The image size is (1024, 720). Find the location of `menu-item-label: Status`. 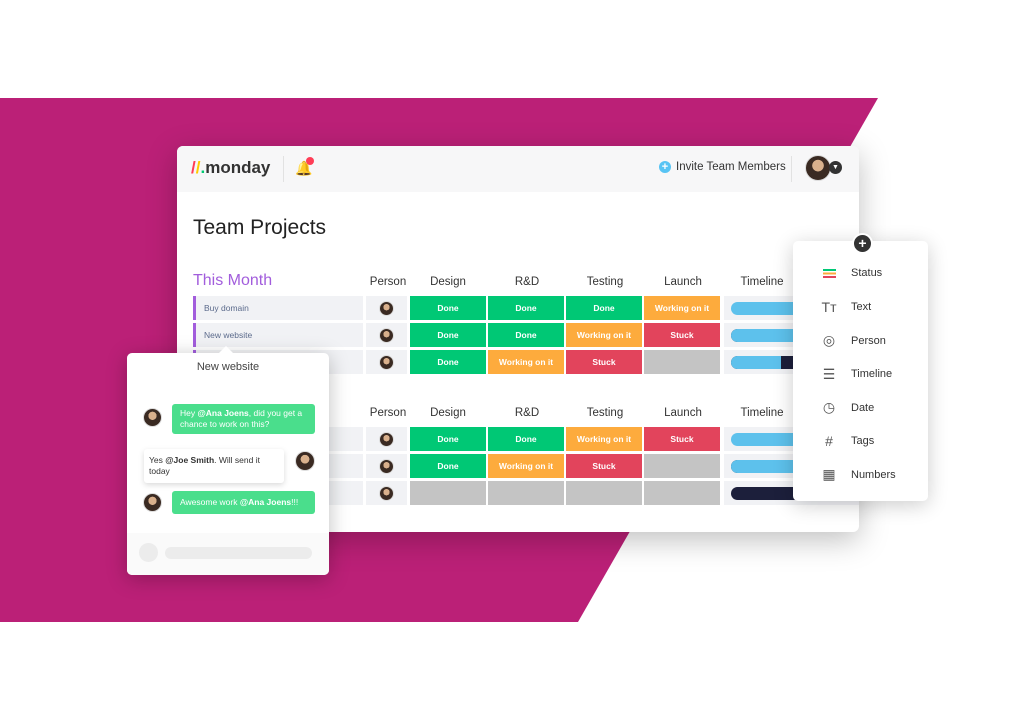

menu-item-label: Status is located at coordinates (867, 273).